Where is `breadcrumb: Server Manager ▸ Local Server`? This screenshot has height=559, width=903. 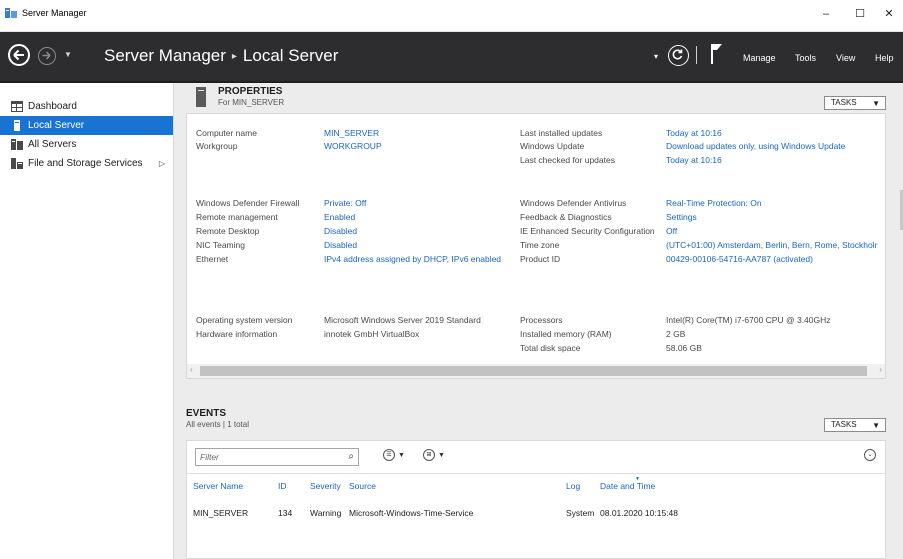 breadcrumb: Server Manager ▸ Local Server is located at coordinates (221, 56).